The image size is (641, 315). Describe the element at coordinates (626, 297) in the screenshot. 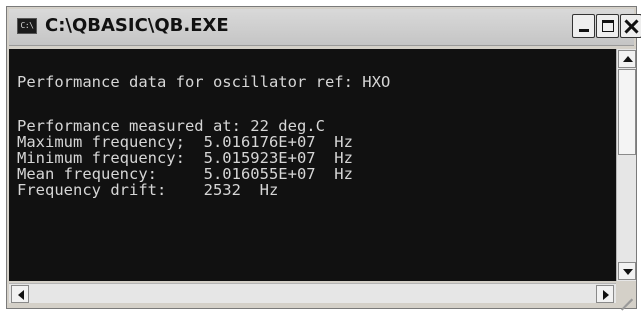

I see `resize-grip` at that location.